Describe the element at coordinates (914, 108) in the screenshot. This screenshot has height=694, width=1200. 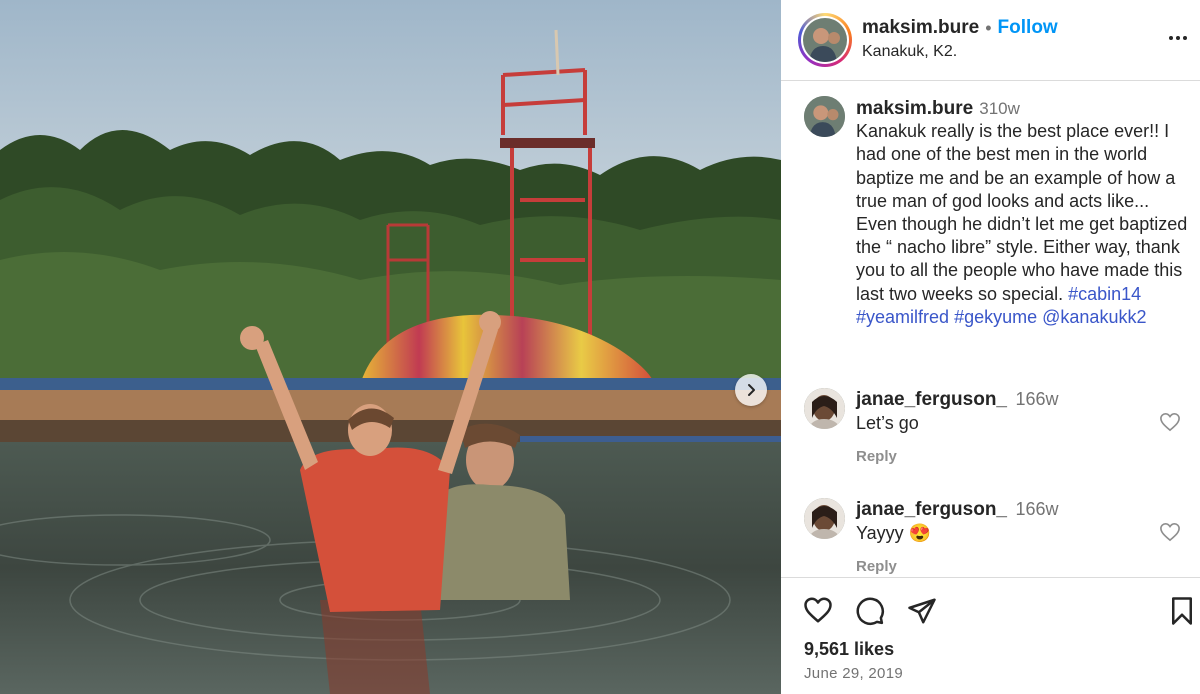
I see `caption-username: maksim.bure` at that location.